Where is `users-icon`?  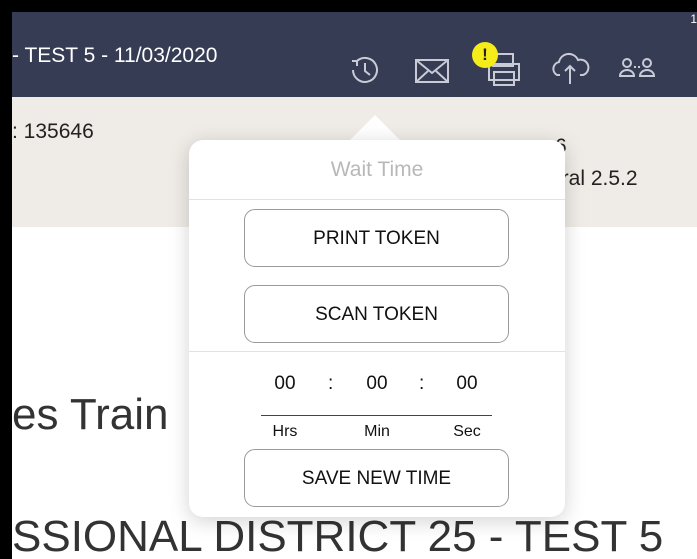 users-icon is located at coordinates (637, 70).